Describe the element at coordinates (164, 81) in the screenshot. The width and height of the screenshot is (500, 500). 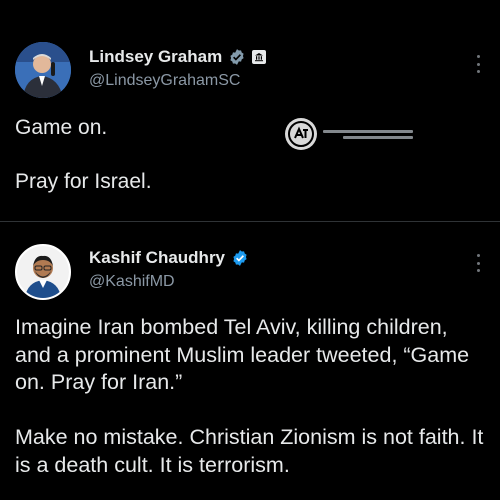
I see `author-handle: @LindseyGrahamSC` at that location.